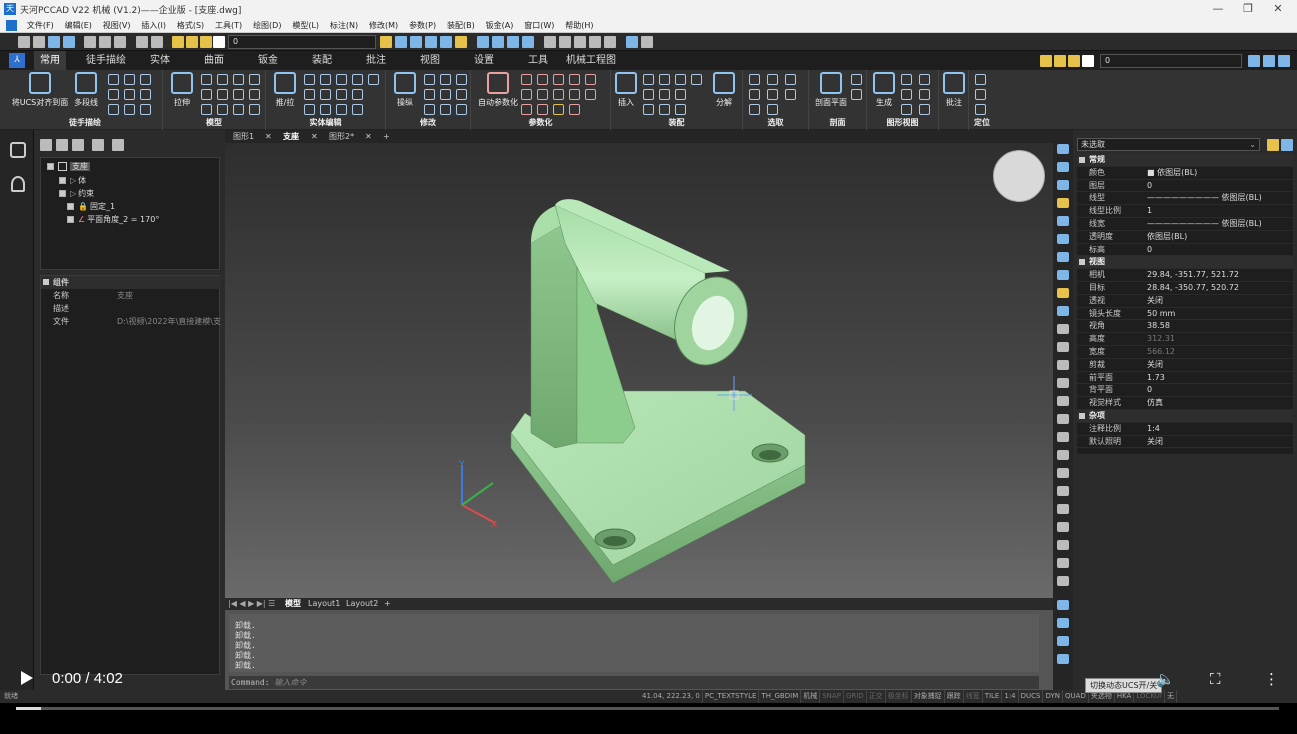  I want to click on menu-draw: 绘图(D), so click(267, 25).